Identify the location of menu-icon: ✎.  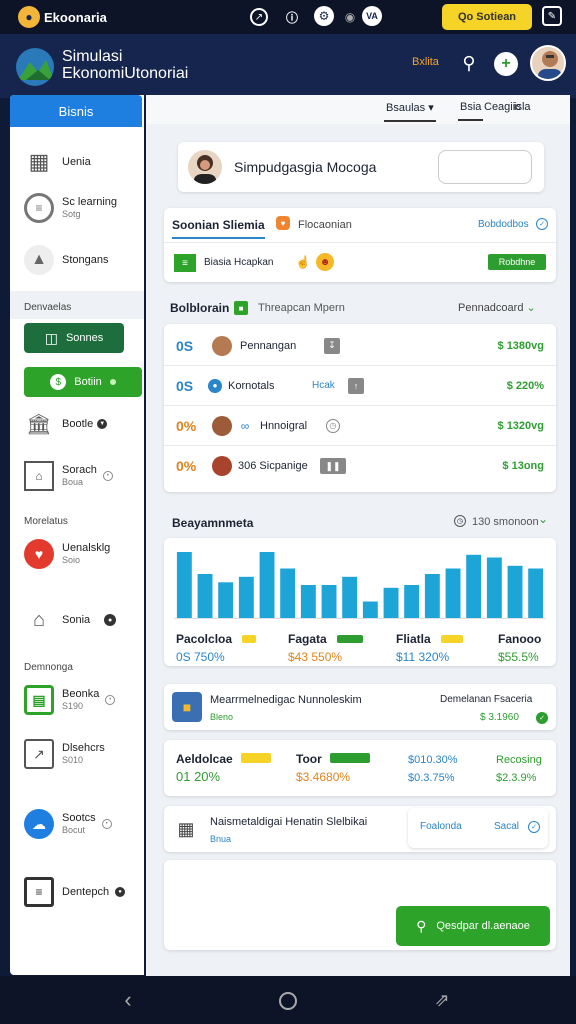
(552, 16).